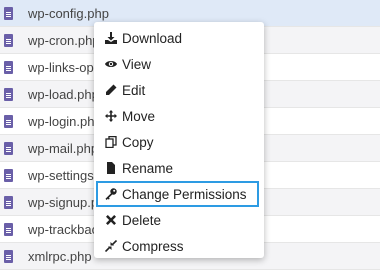 The width and height of the screenshot is (380, 273). What do you see at coordinates (68, 13) in the screenshot?
I see `file-name: wp-config.php` at bounding box center [68, 13].